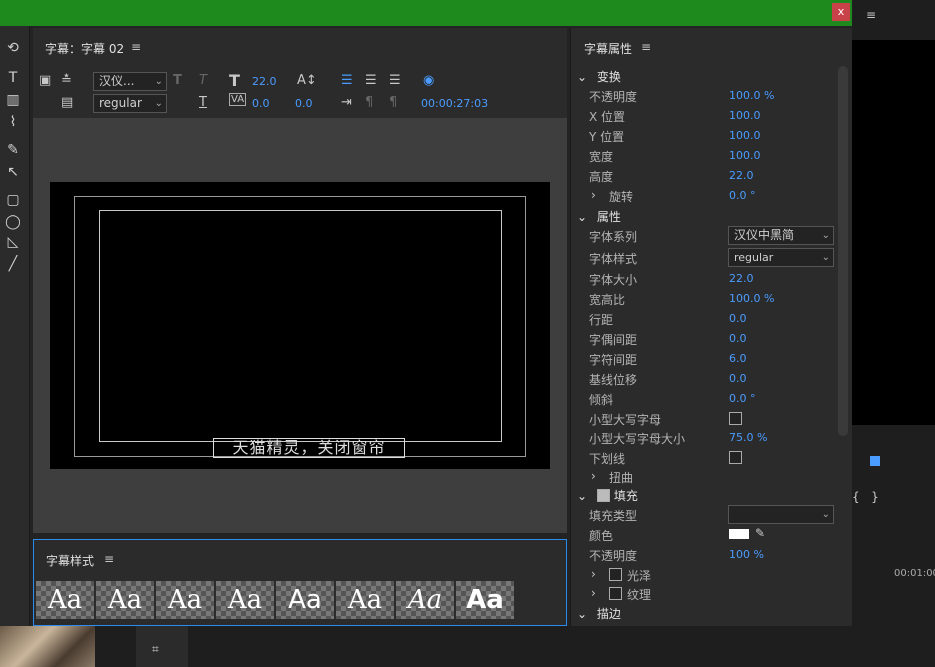 This screenshot has height=667, width=935. I want to click on tab-icon: ⇥, so click(346, 102).